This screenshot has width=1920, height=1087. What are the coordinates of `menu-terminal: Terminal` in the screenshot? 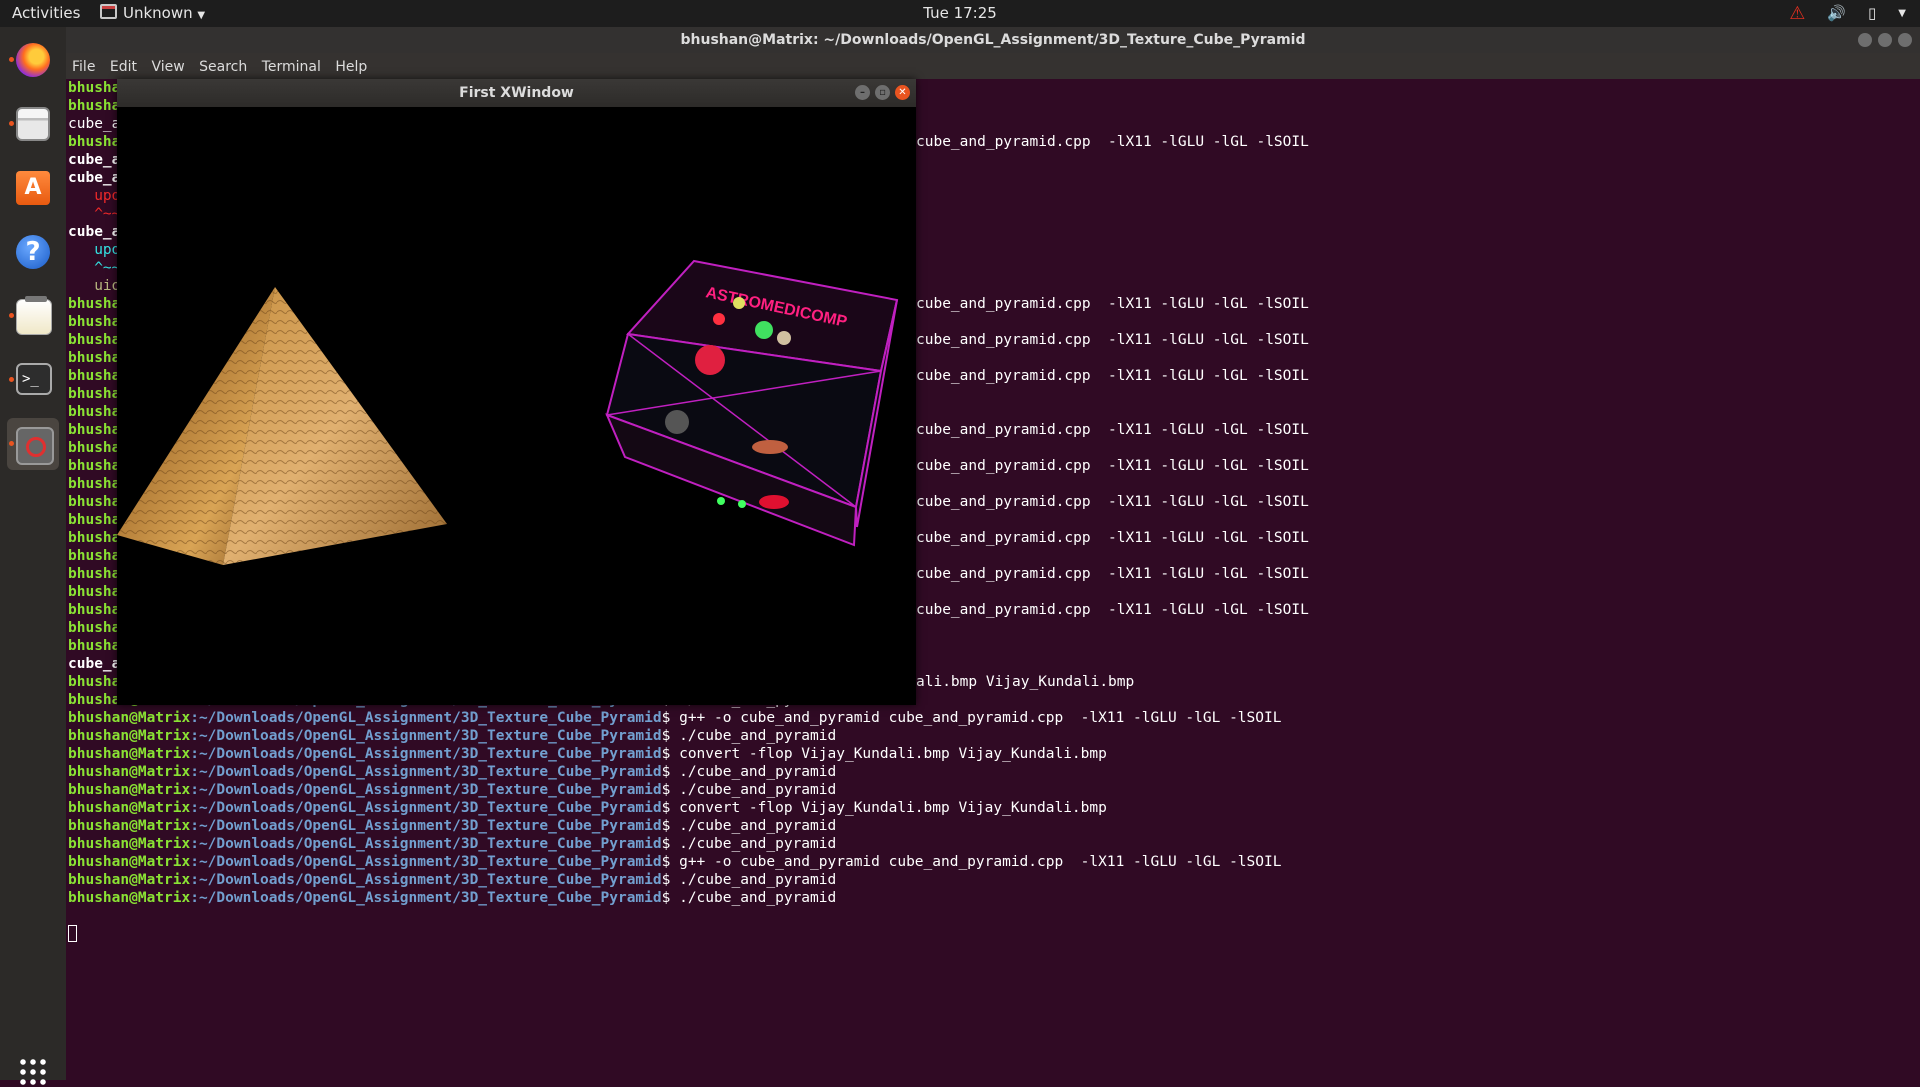 It's located at (291, 67).